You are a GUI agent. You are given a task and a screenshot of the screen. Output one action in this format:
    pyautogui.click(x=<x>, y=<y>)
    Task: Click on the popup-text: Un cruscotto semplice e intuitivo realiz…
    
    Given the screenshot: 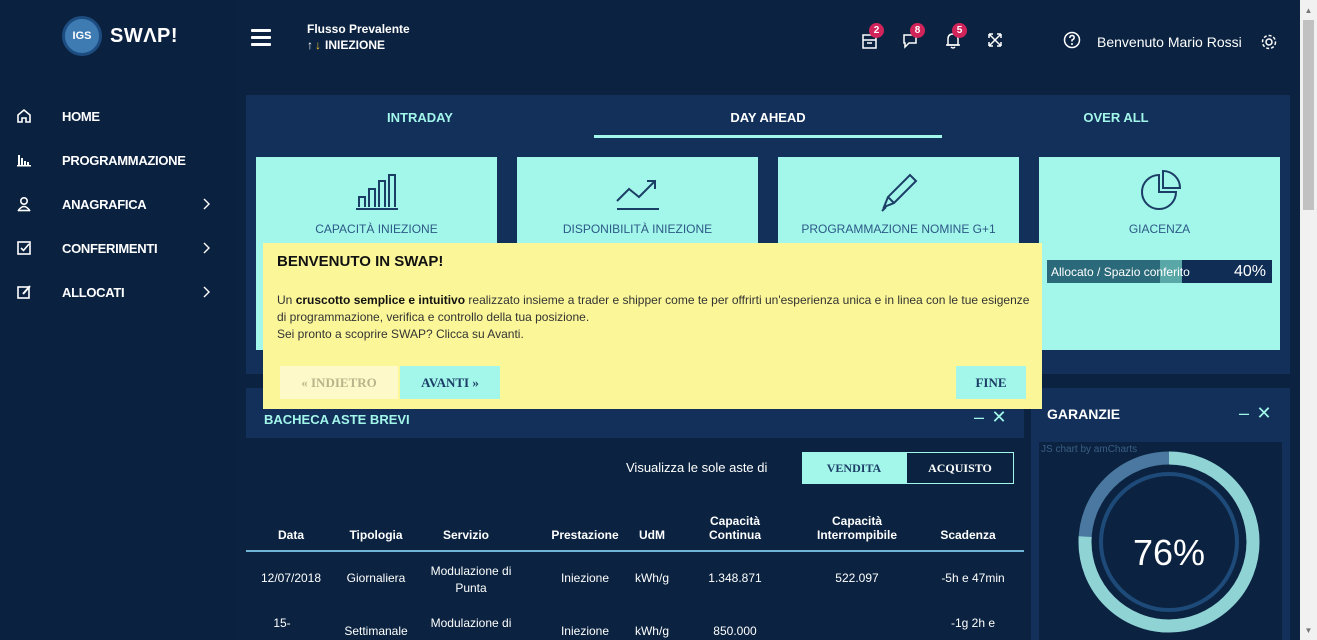 What is the action you would take?
    pyautogui.click(x=657, y=317)
    